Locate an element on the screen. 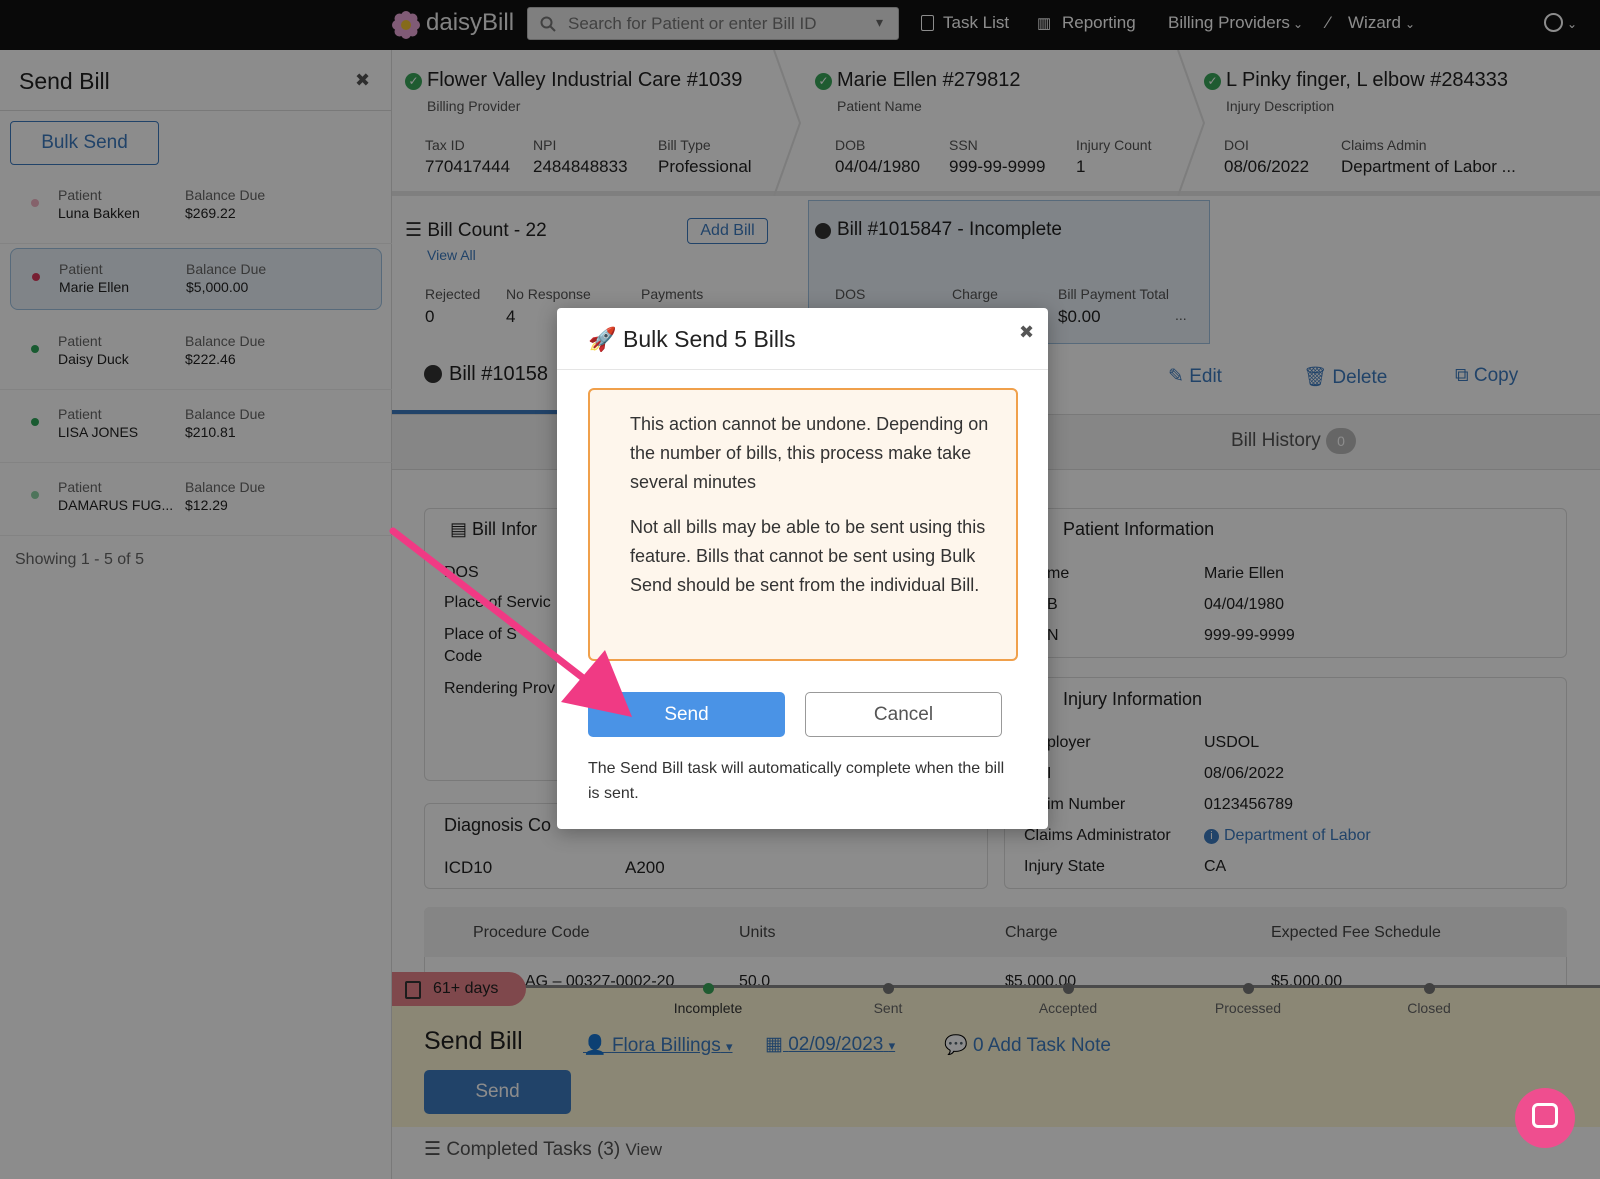  chat-icon is located at coordinates (1545, 1115).